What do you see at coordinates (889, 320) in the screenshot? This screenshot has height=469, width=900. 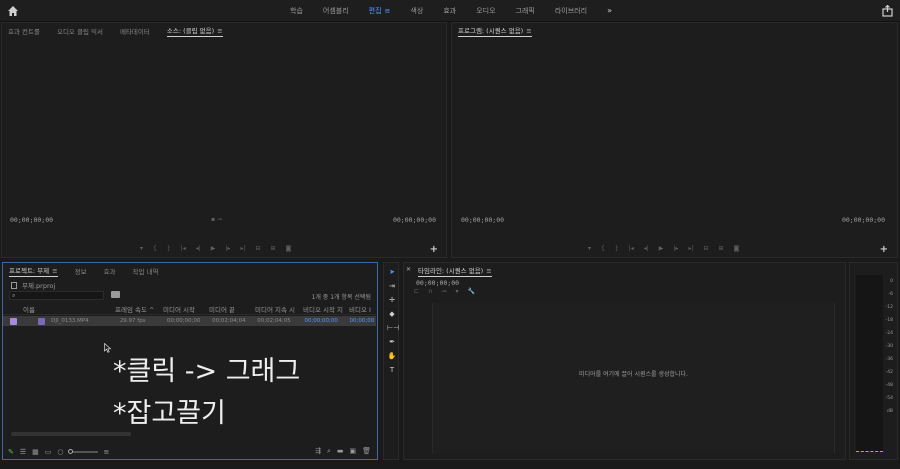 I see `meter-tick: -18` at bounding box center [889, 320].